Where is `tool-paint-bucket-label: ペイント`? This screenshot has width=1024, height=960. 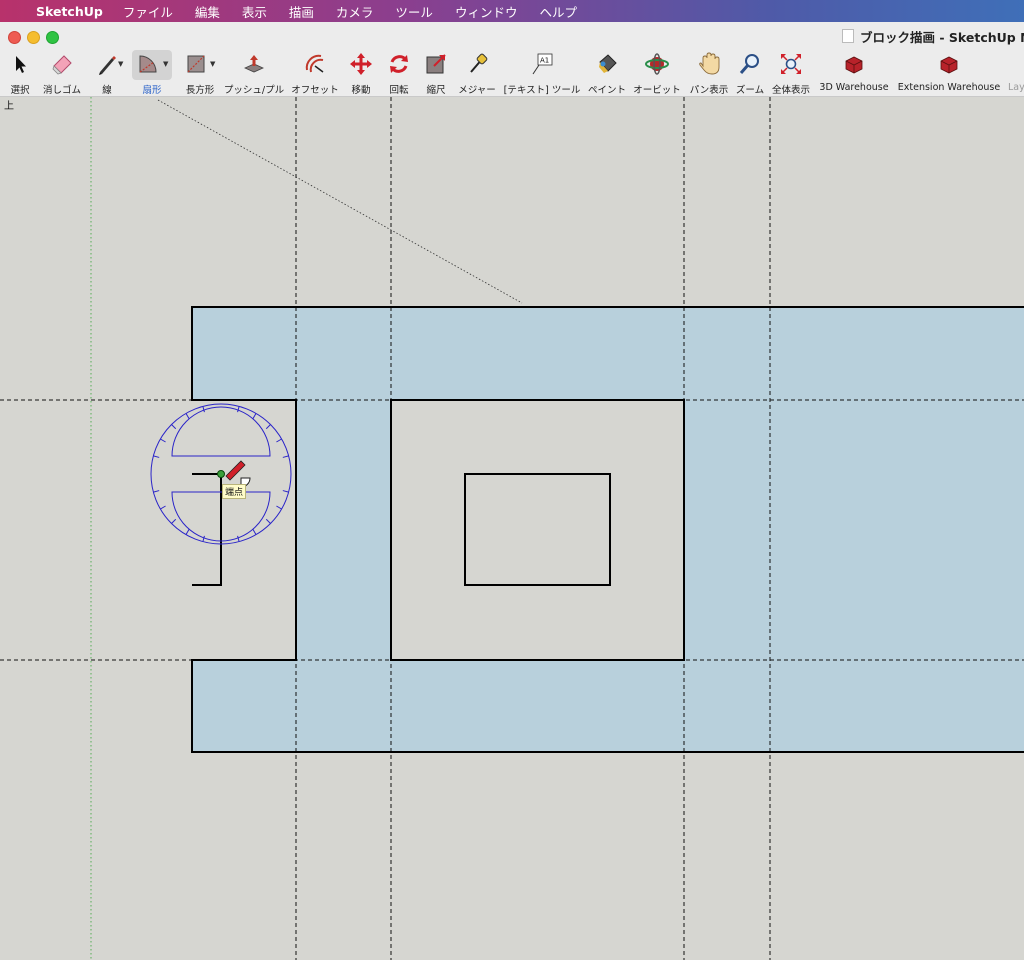 tool-paint-bucket-label: ペイント is located at coordinates (607, 90).